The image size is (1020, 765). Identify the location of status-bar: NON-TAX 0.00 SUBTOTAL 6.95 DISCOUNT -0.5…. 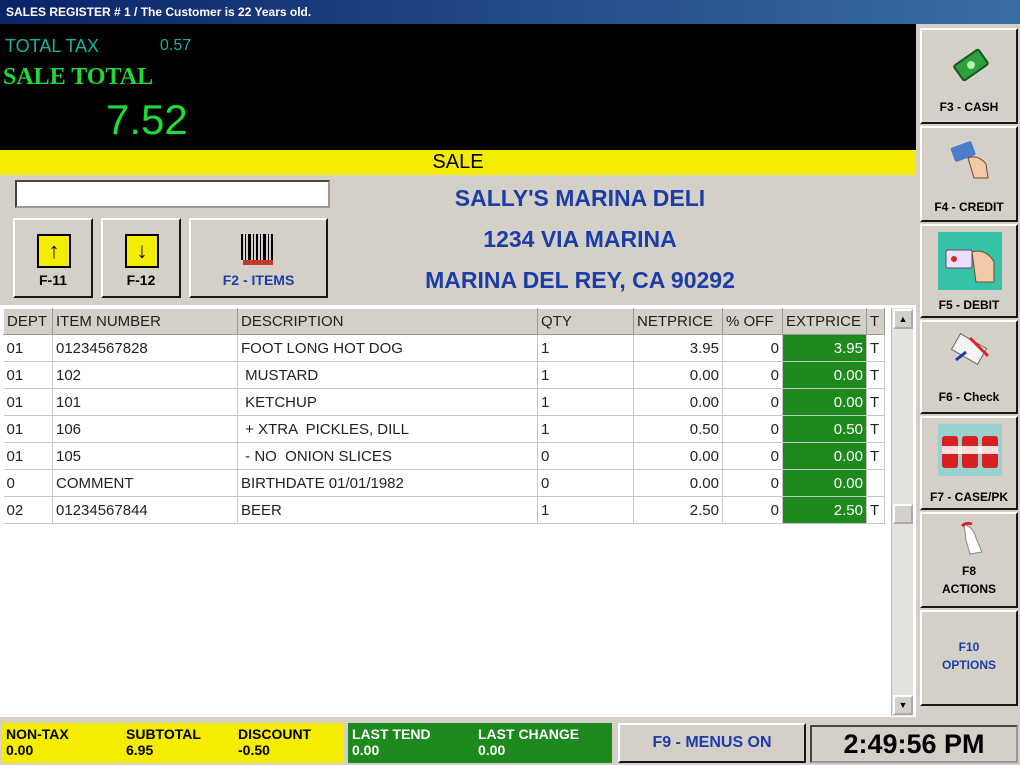
(510, 741).